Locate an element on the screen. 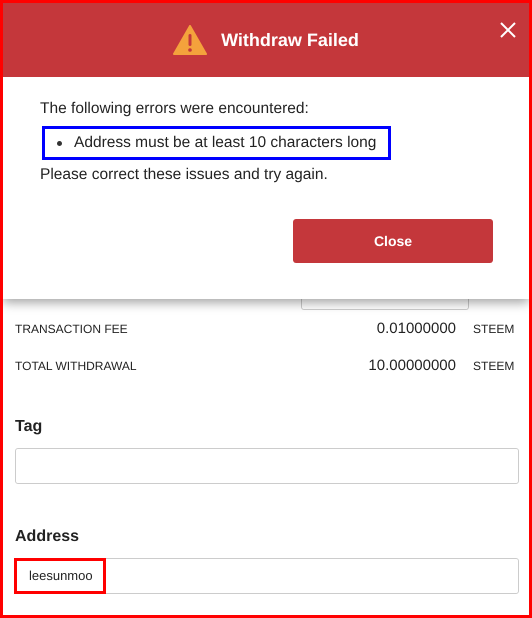 This screenshot has width=532, height=618. warning-icon is located at coordinates (190, 40).